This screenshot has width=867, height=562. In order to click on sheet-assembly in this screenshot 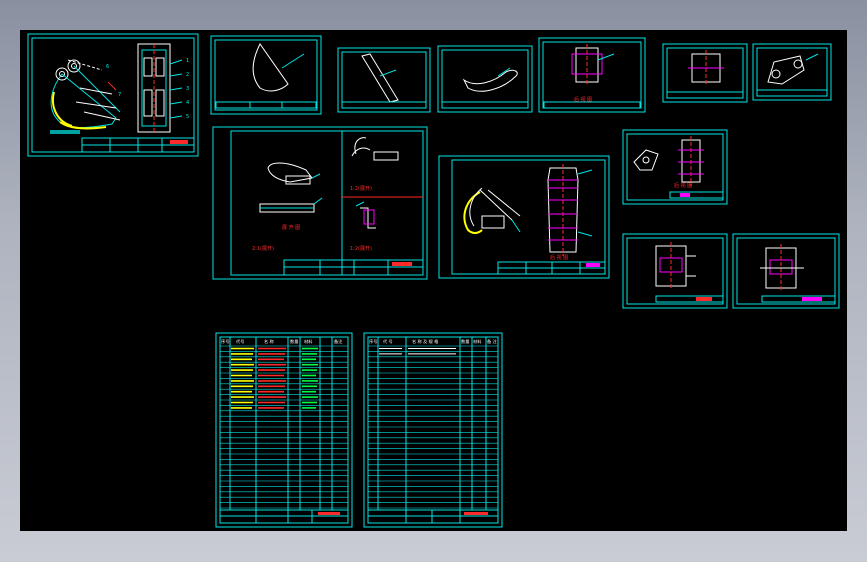, I will do `click(113, 95)`.